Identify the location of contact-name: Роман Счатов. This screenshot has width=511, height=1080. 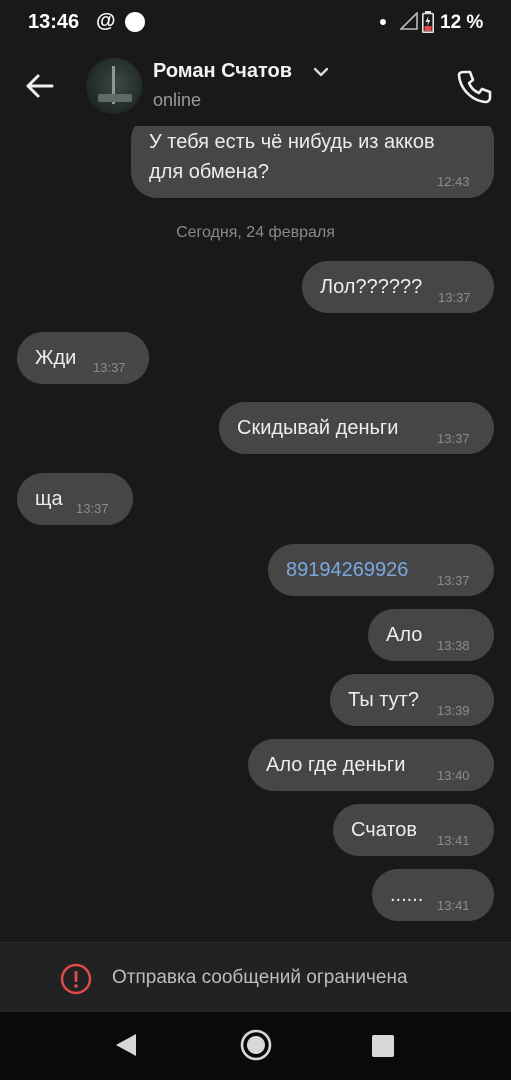
(222, 71).